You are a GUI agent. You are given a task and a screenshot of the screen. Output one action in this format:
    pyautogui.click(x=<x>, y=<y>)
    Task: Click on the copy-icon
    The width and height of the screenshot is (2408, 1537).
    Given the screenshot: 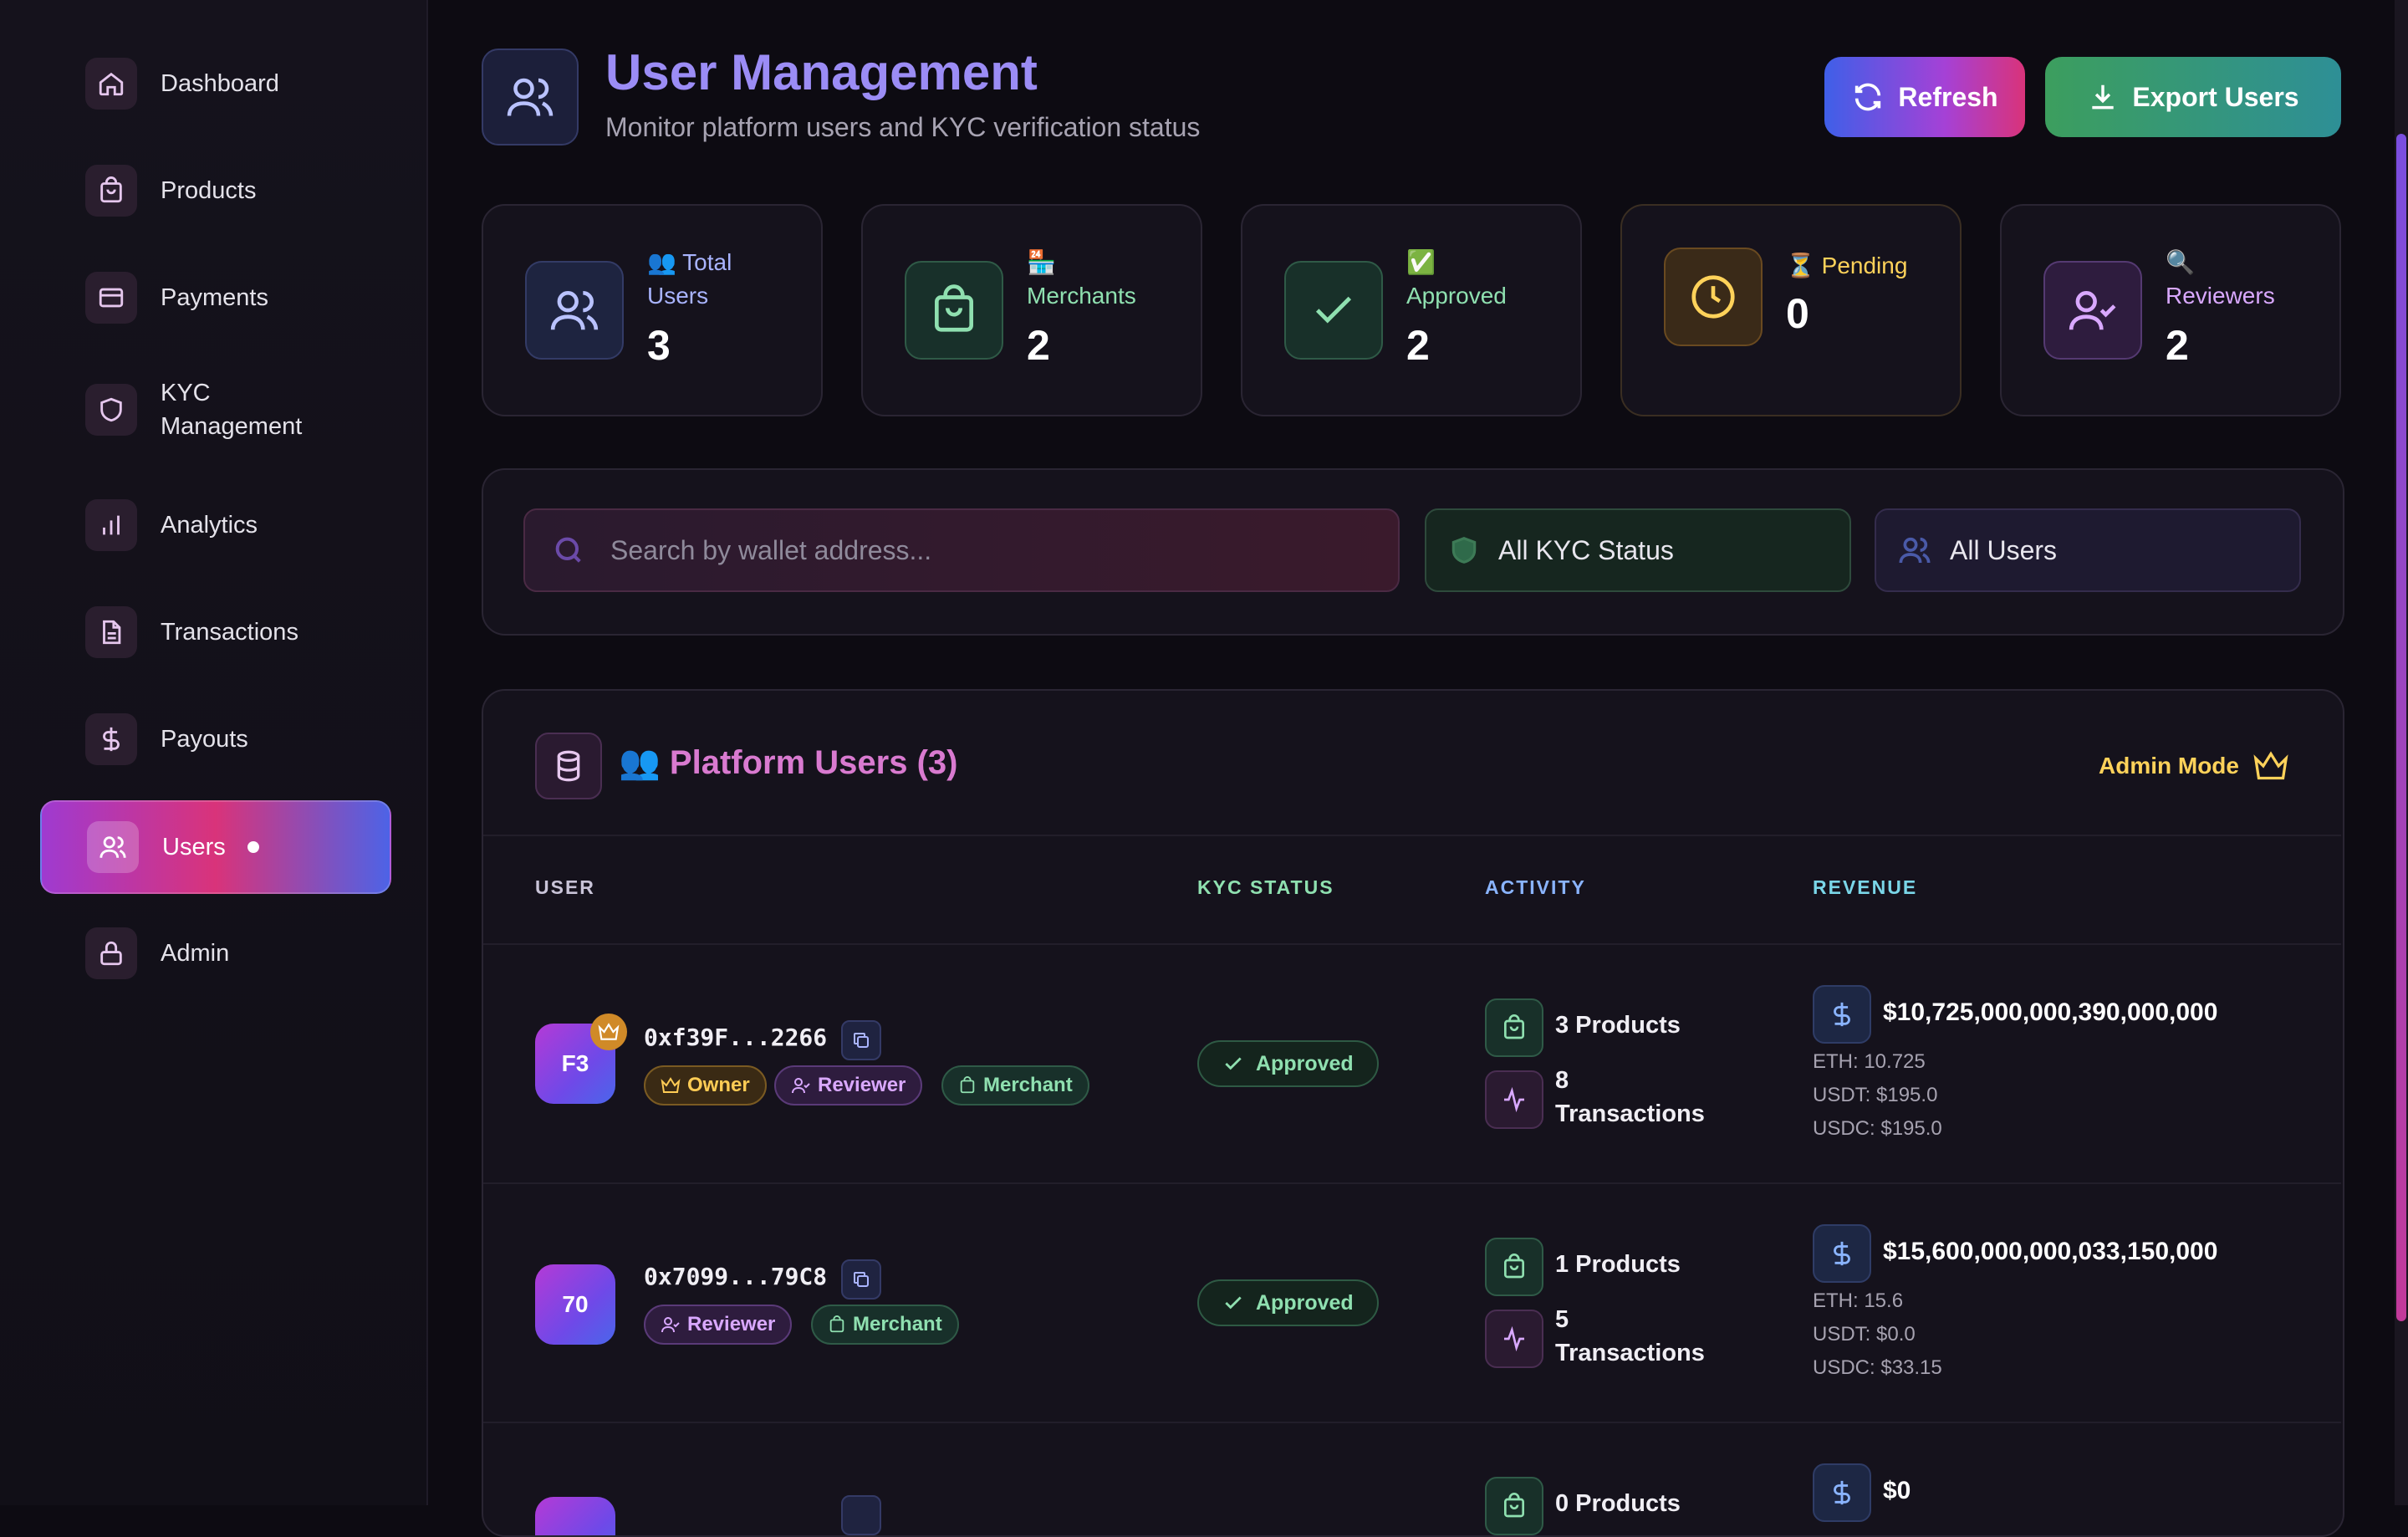 What is the action you would take?
    pyautogui.click(x=862, y=1040)
    